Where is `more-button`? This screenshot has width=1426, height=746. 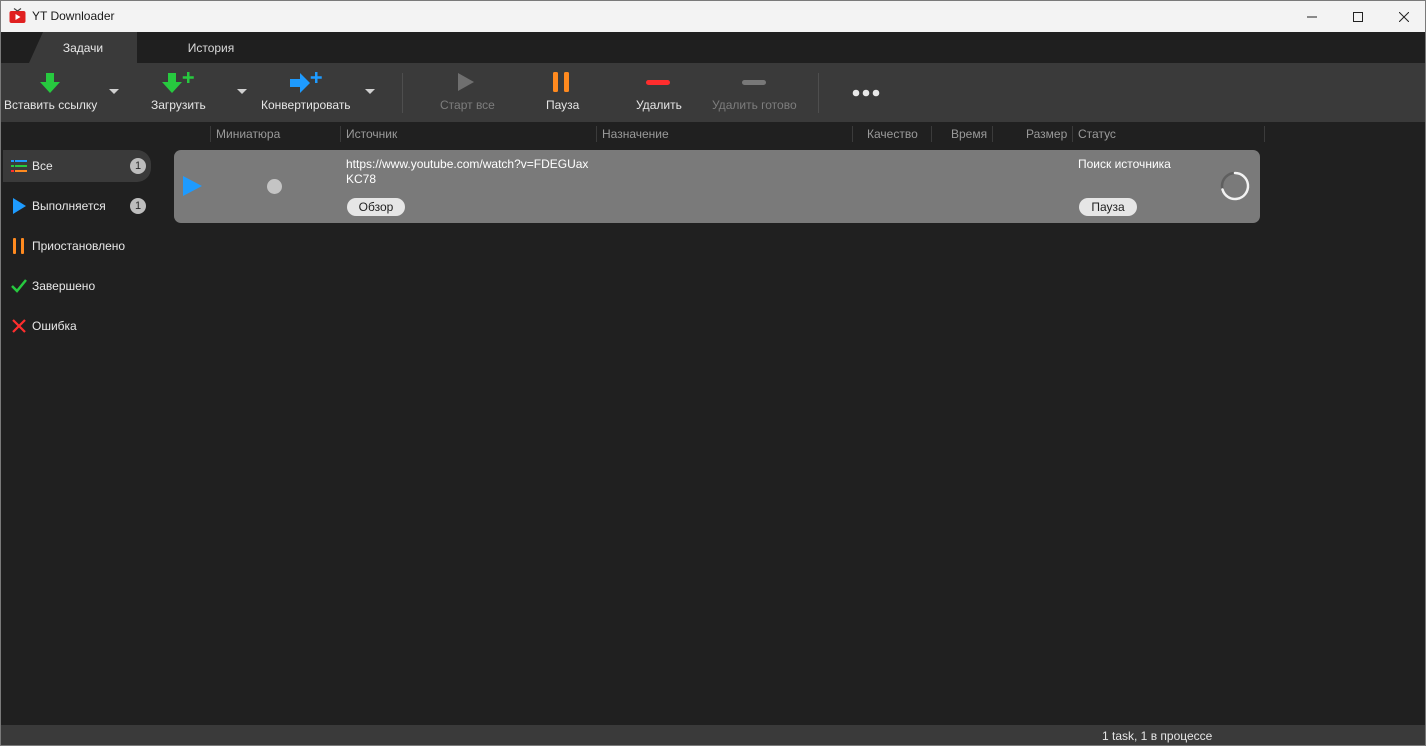
more-button is located at coordinates (866, 92).